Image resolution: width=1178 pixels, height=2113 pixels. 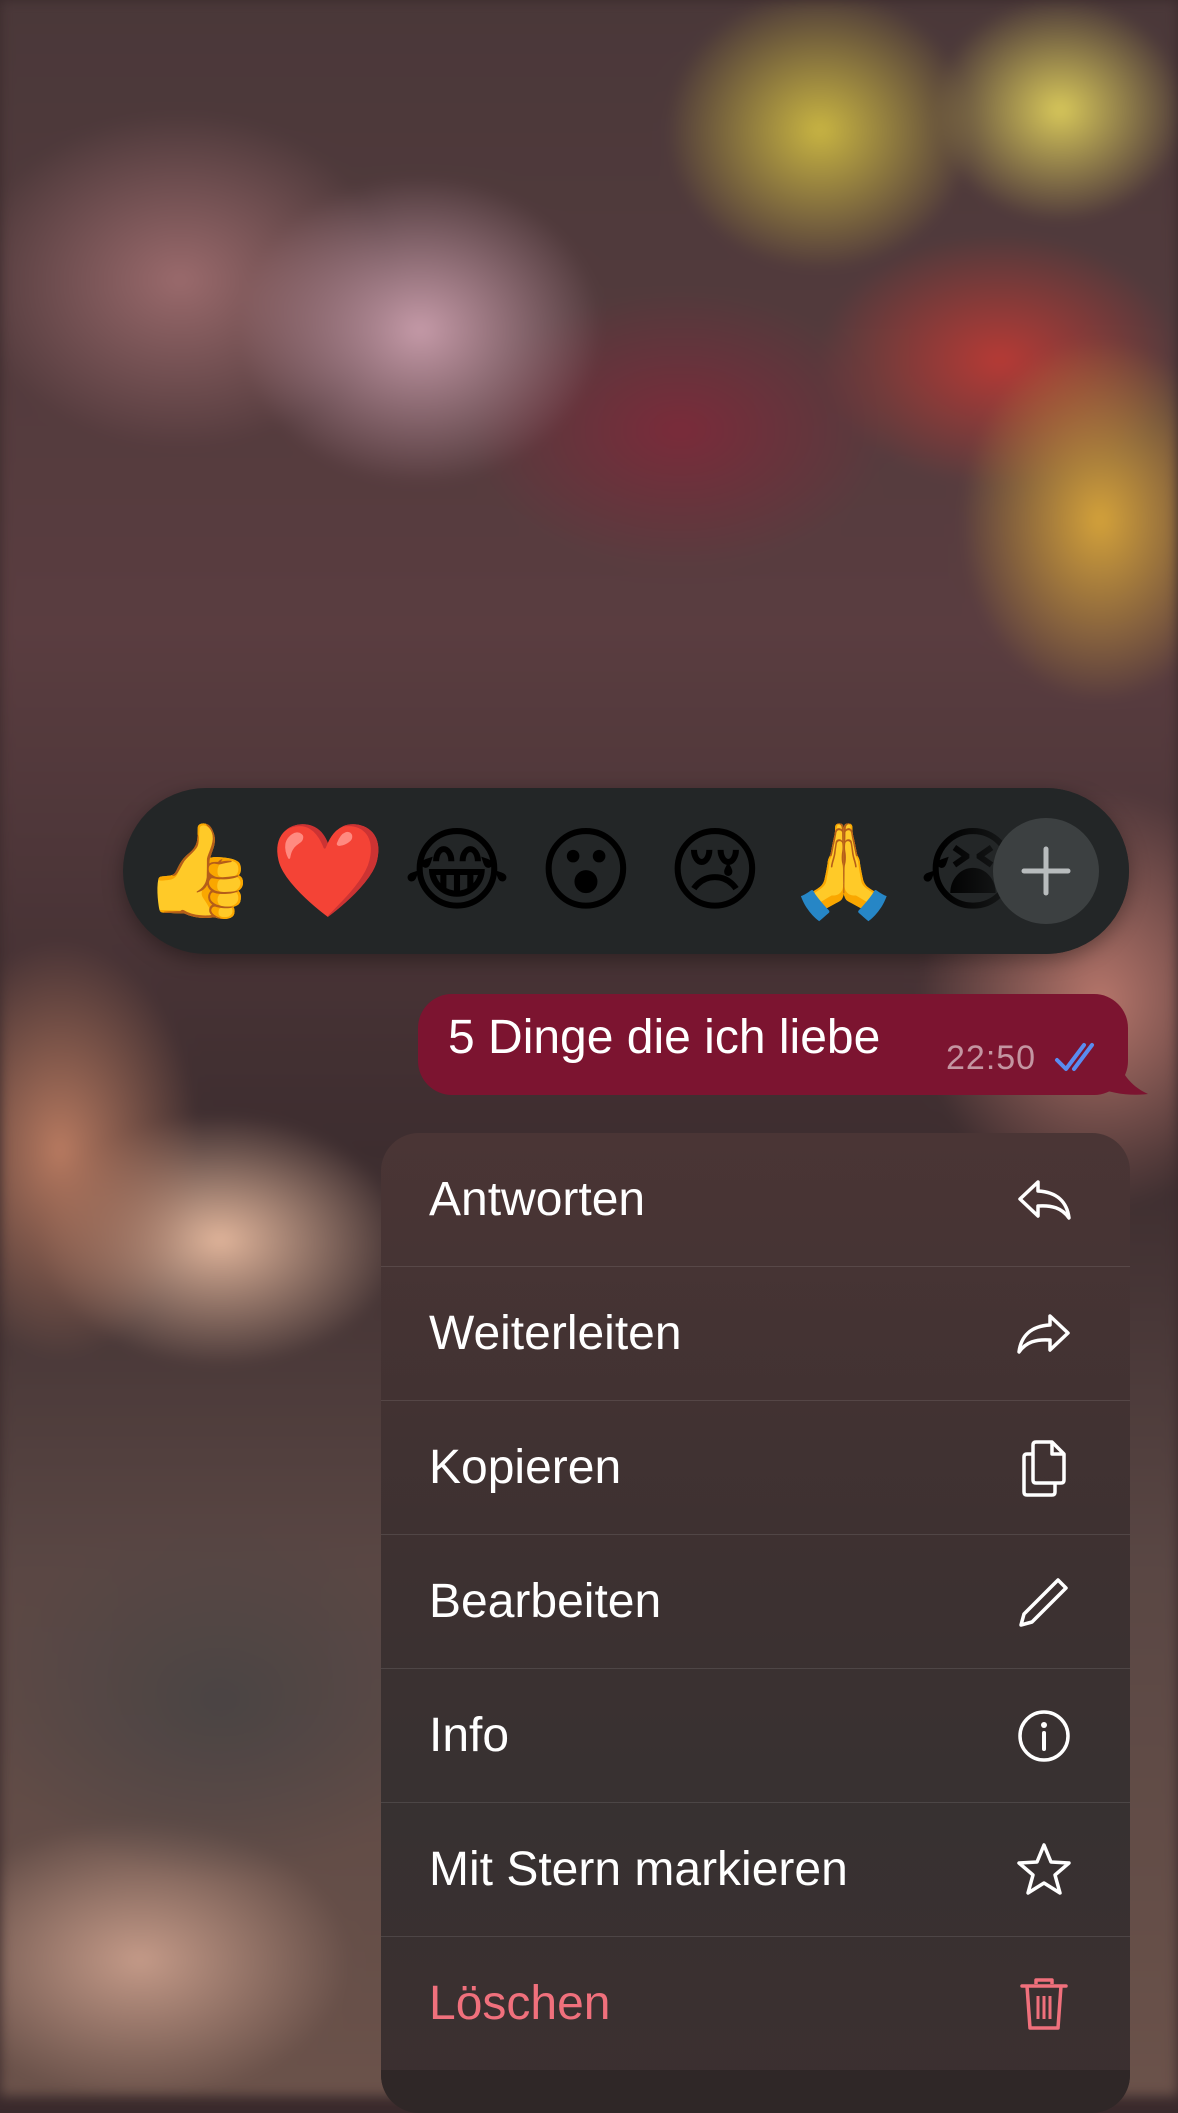 I want to click on trash-icon, so click(x=1044, y=2004).